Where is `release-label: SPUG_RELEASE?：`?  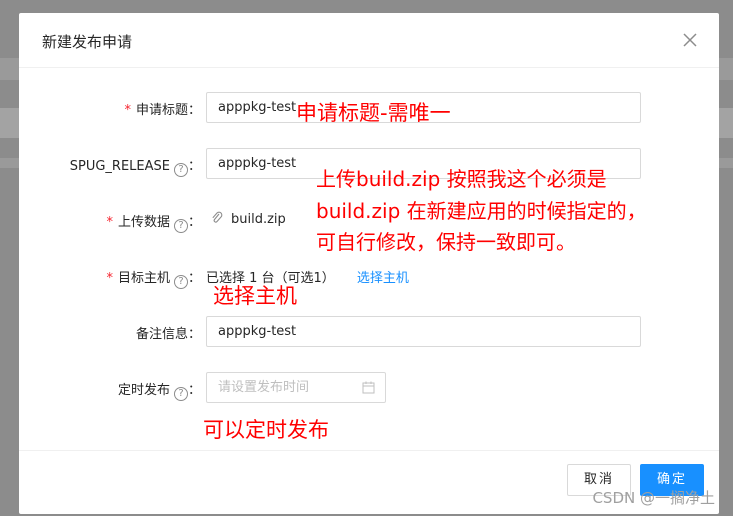
release-label: SPUG_RELEASE?： is located at coordinates (135, 168).